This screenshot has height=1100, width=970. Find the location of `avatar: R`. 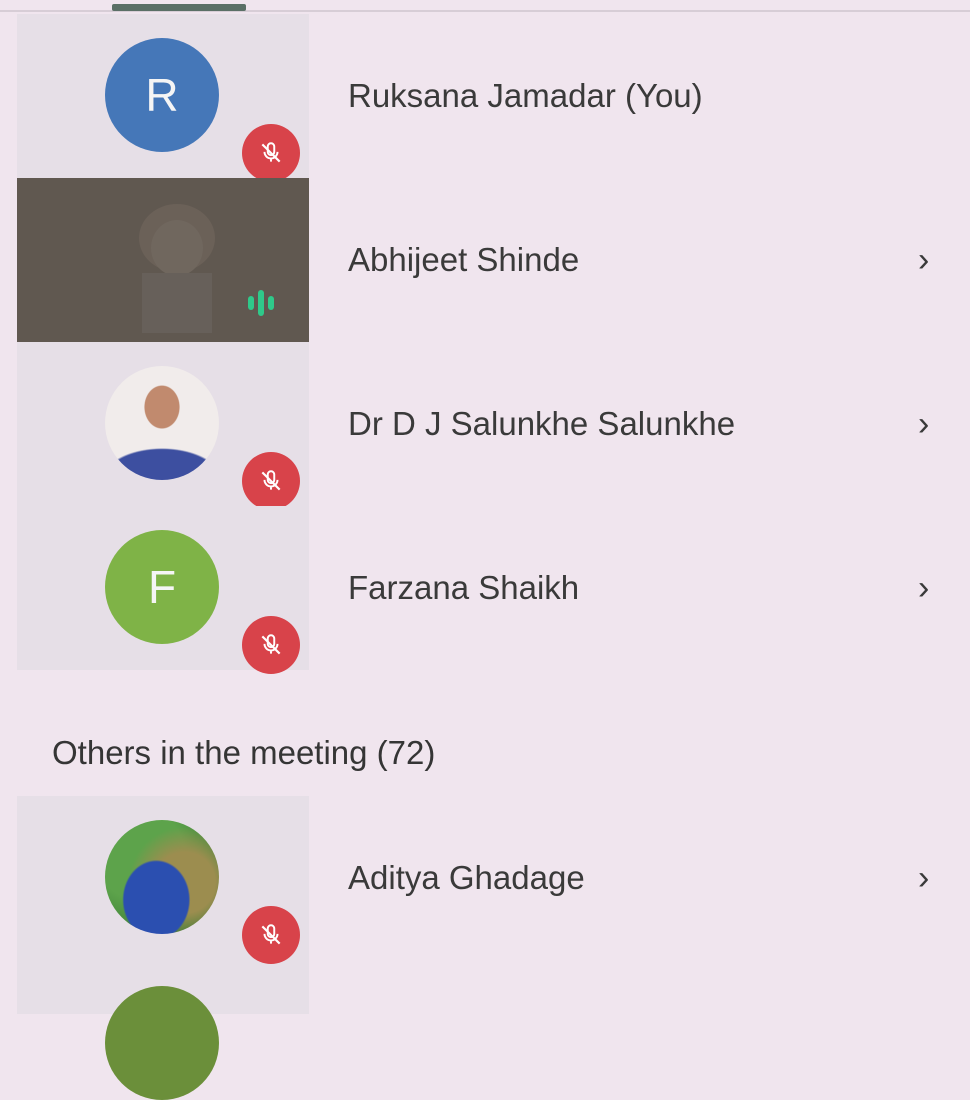

avatar: R is located at coordinates (162, 95).